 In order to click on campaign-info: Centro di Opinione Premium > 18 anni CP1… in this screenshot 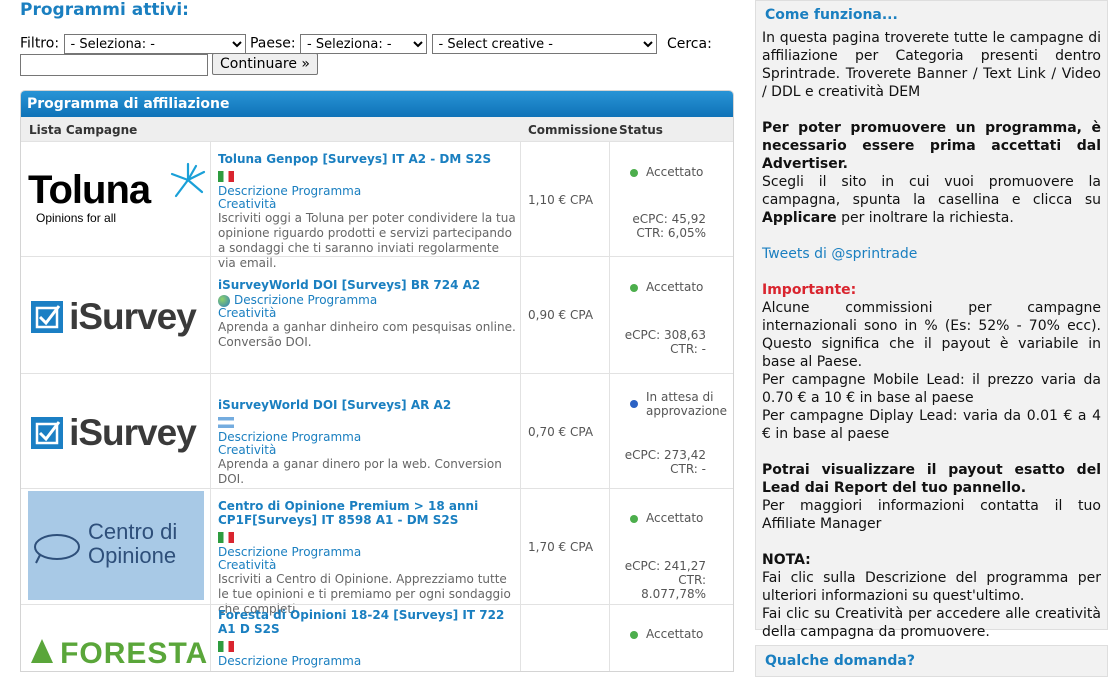, I will do `click(368, 553)`.